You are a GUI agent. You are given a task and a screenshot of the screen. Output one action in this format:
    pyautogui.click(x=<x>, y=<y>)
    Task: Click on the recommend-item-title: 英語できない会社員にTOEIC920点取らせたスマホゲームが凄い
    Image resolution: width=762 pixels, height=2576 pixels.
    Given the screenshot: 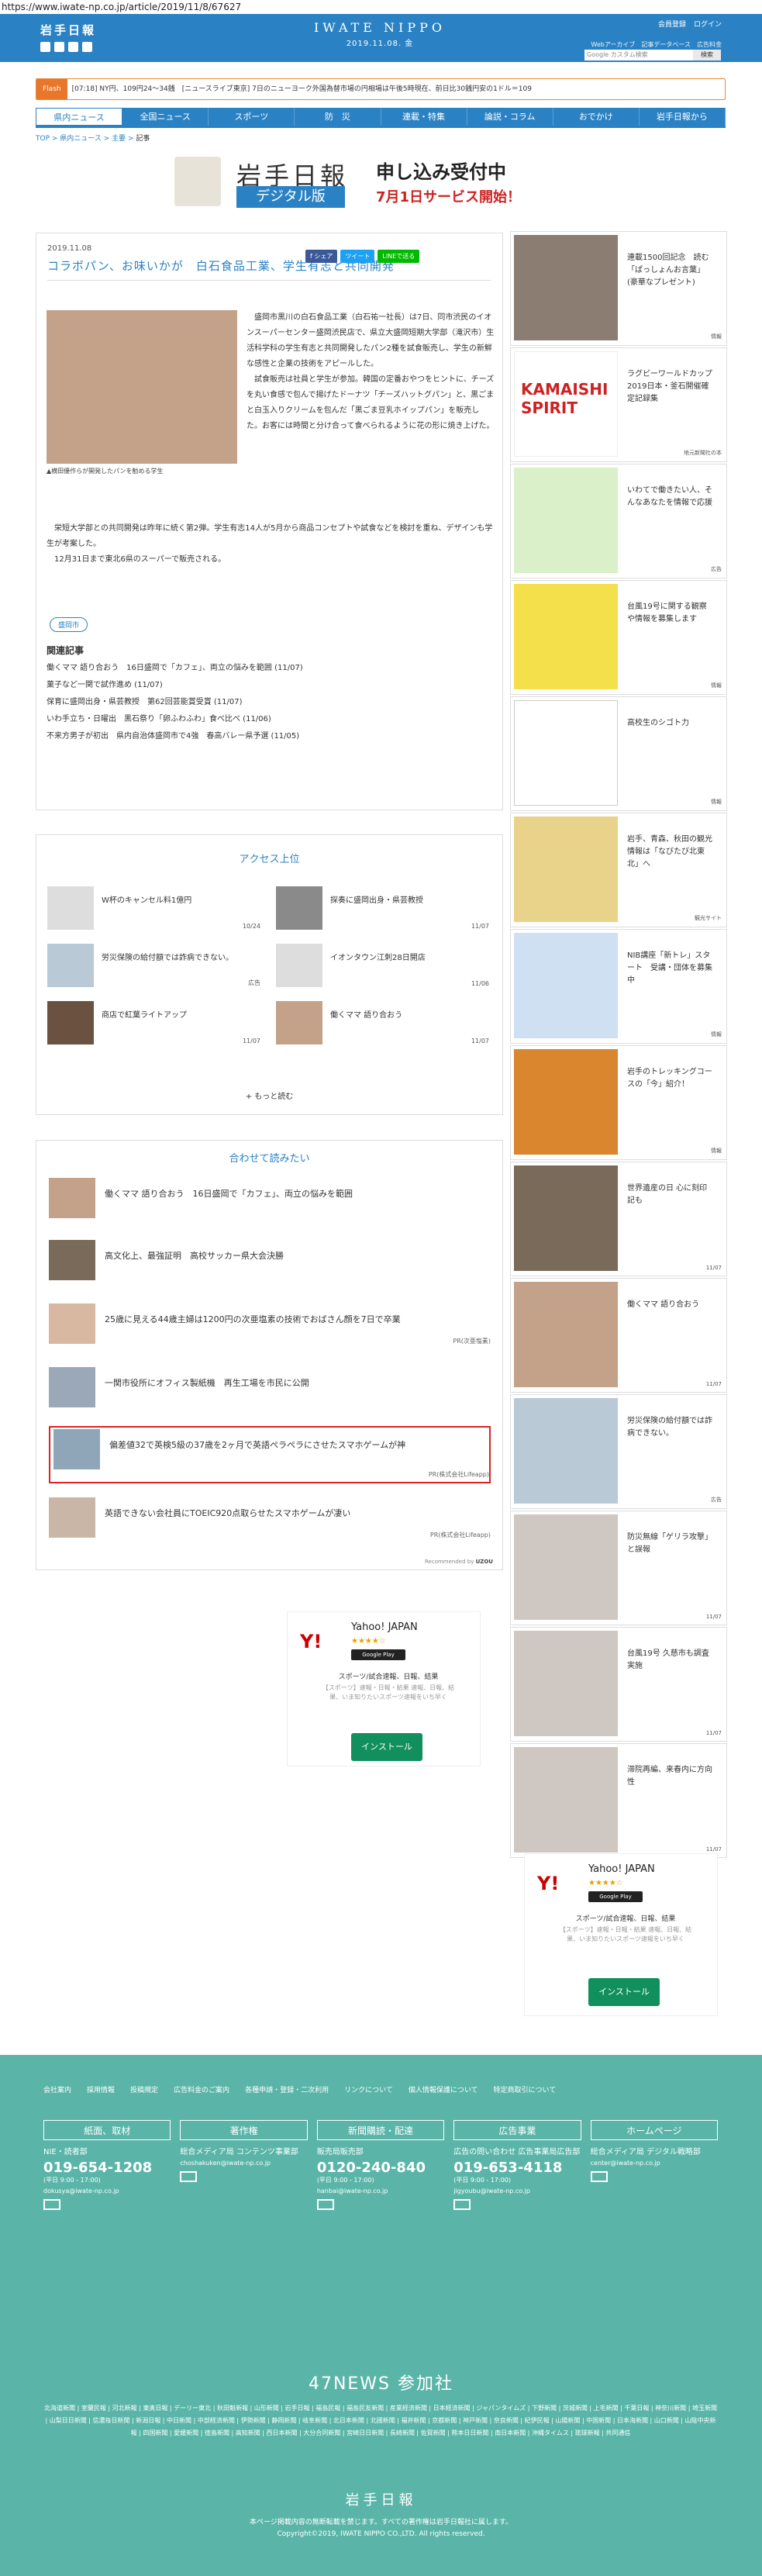 What is the action you would take?
    pyautogui.click(x=227, y=1519)
    